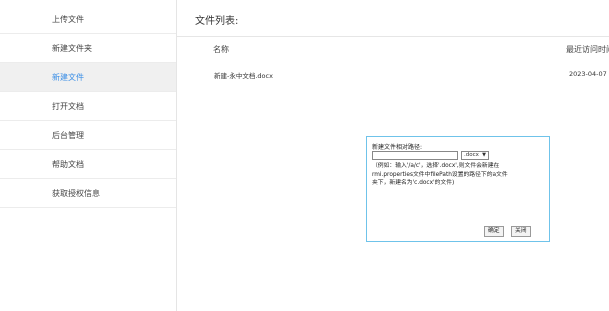 This screenshot has width=609, height=311. I want to click on sidebar-item-admin: 后台管理, so click(88, 135).